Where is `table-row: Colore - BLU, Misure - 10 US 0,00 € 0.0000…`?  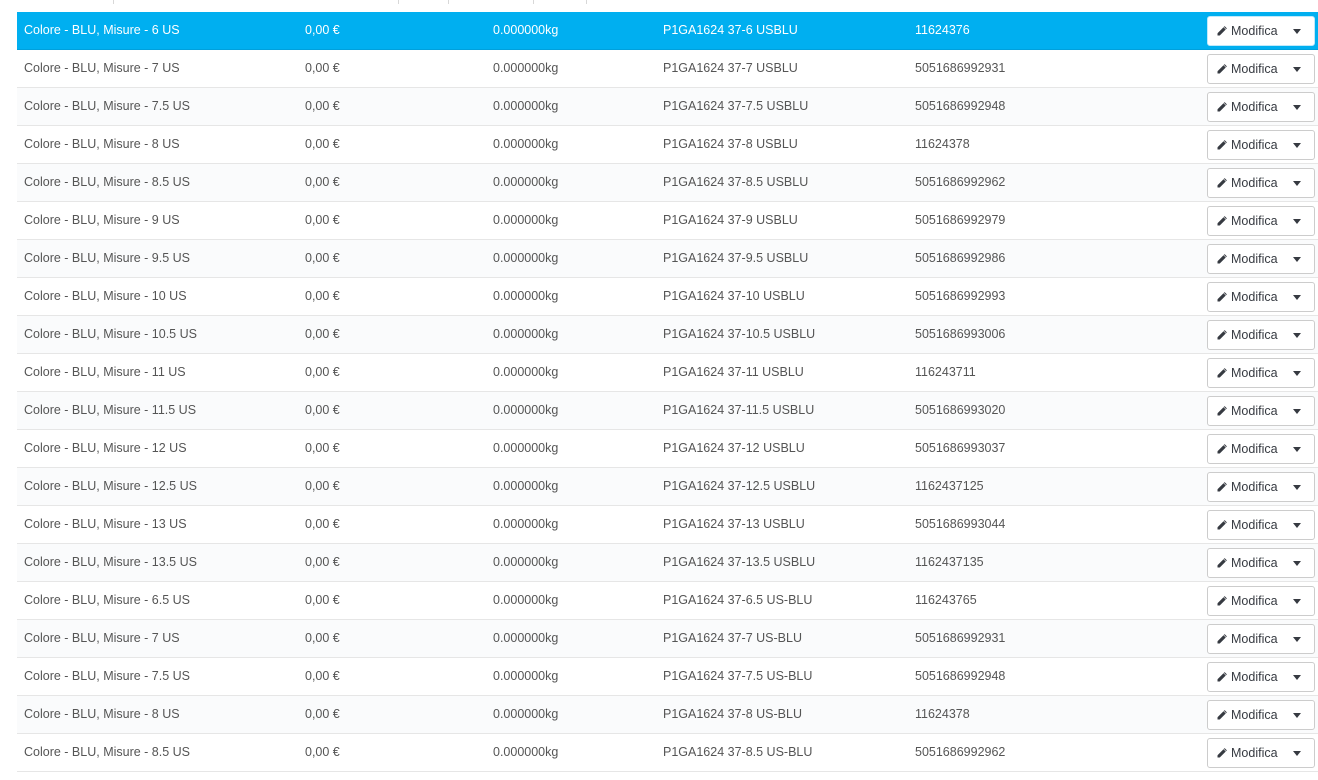
table-row: Colore - BLU, Misure - 10 US 0,00 € 0.0000… is located at coordinates (667, 297).